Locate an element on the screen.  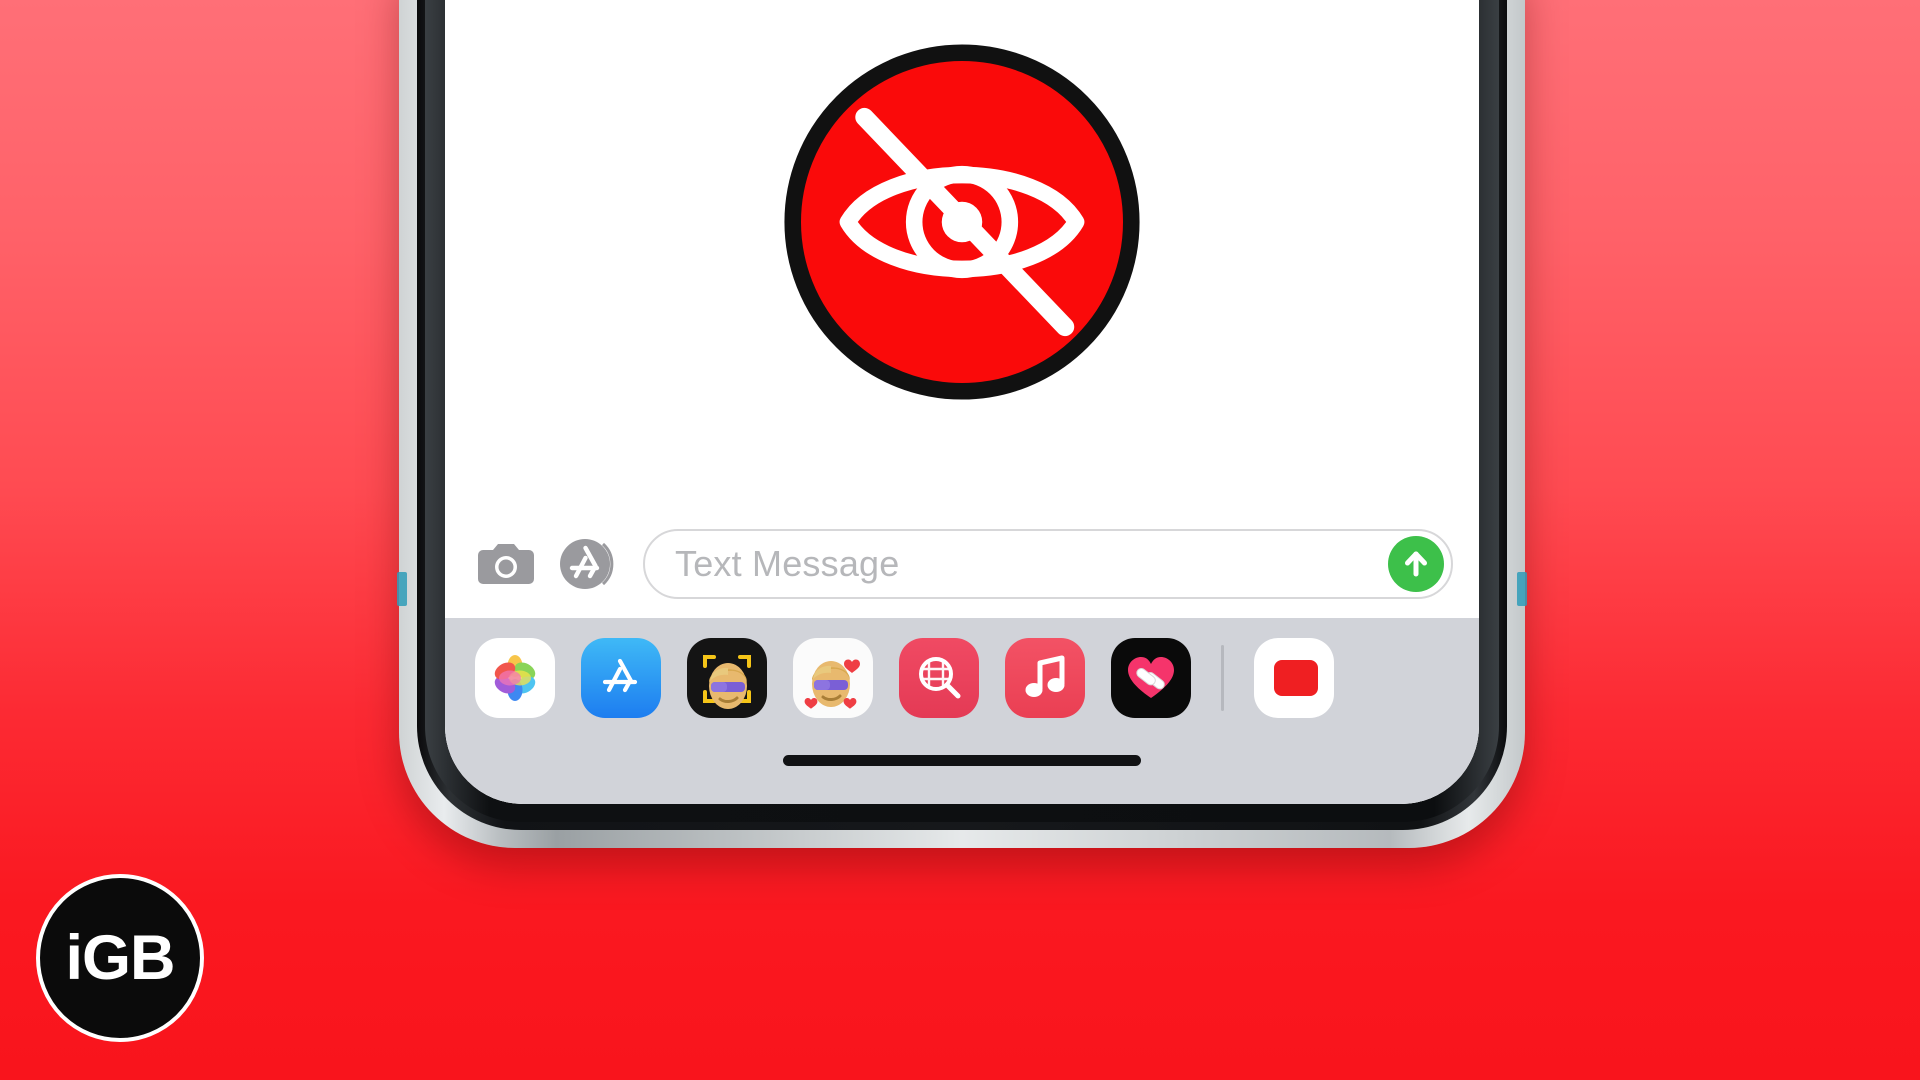
app-drawer-item-memoji-dark is located at coordinates (727, 678).